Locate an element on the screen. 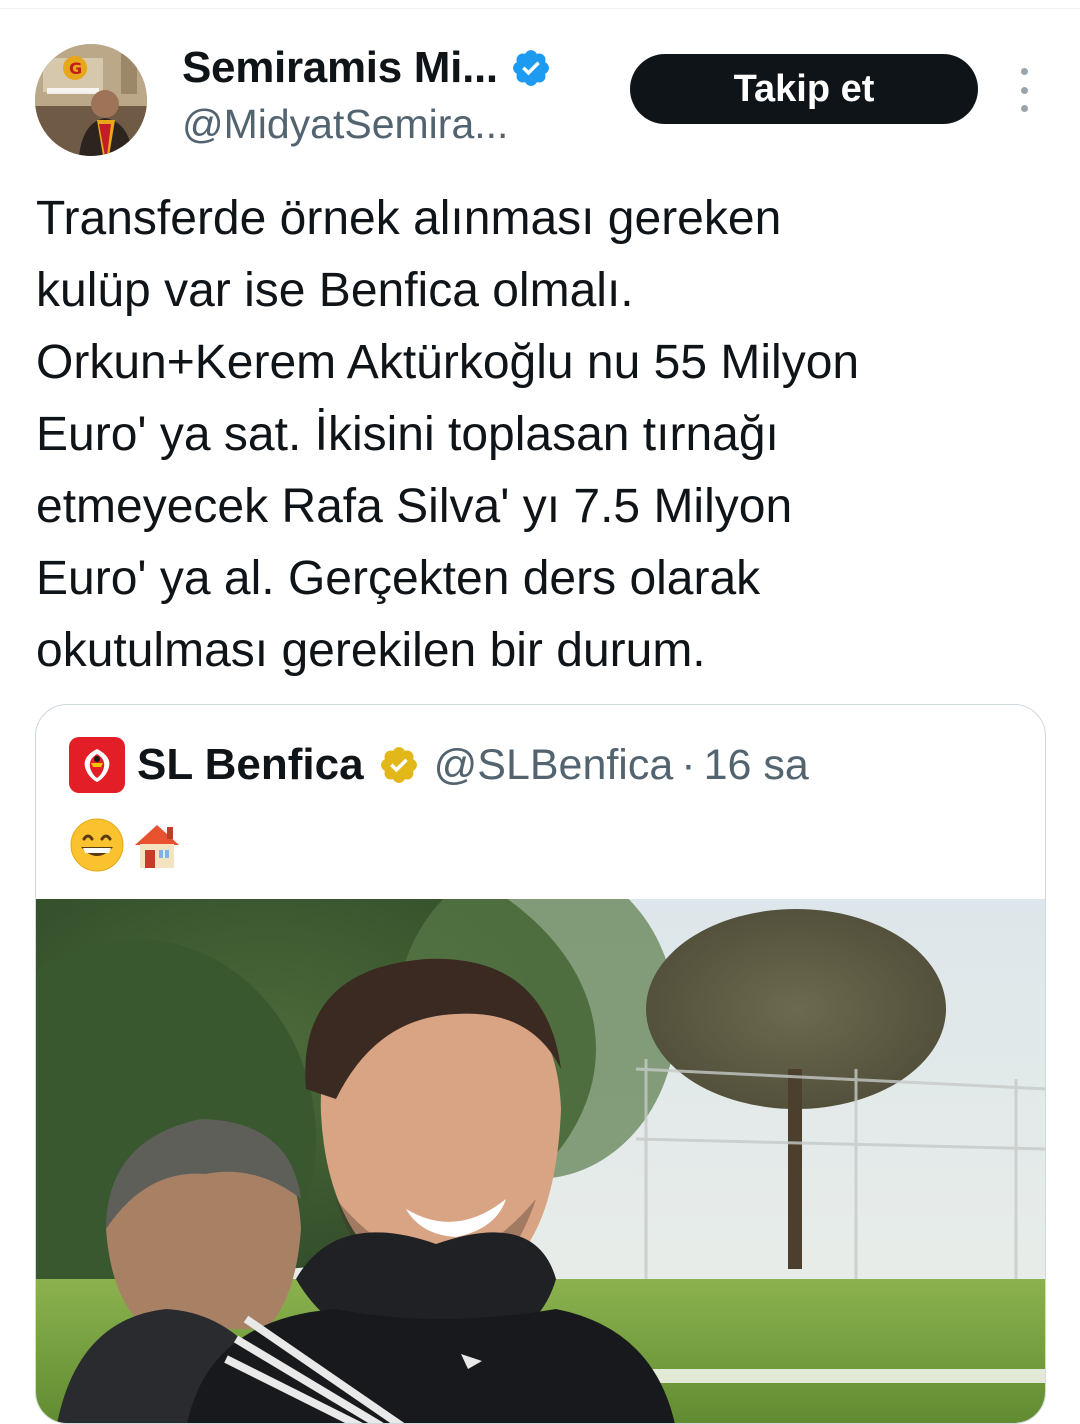 The height and width of the screenshot is (1424, 1080). quoted-header: SL Benfica @SLBenfica · 16 sa is located at coordinates (439, 765).